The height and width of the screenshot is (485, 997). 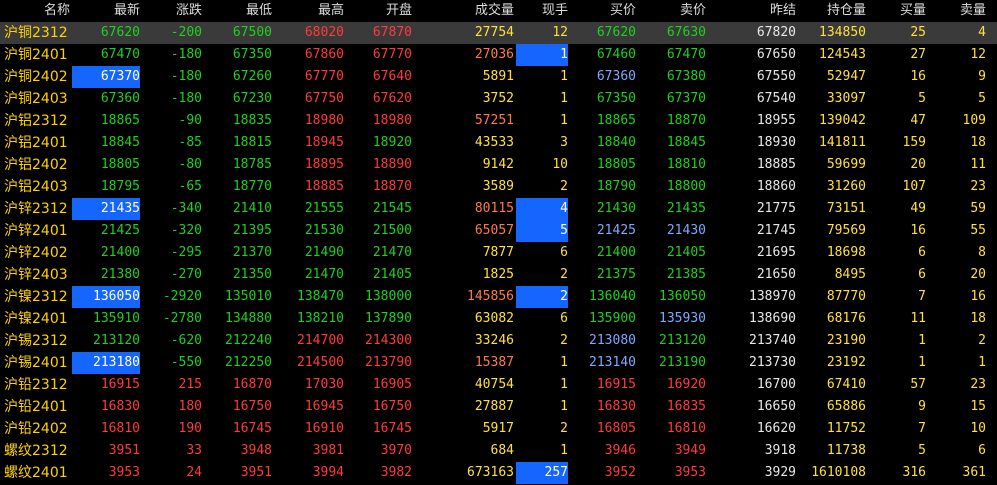 What do you see at coordinates (833, 11) in the screenshot?
I see `header-open-interest: 持仓量` at bounding box center [833, 11].